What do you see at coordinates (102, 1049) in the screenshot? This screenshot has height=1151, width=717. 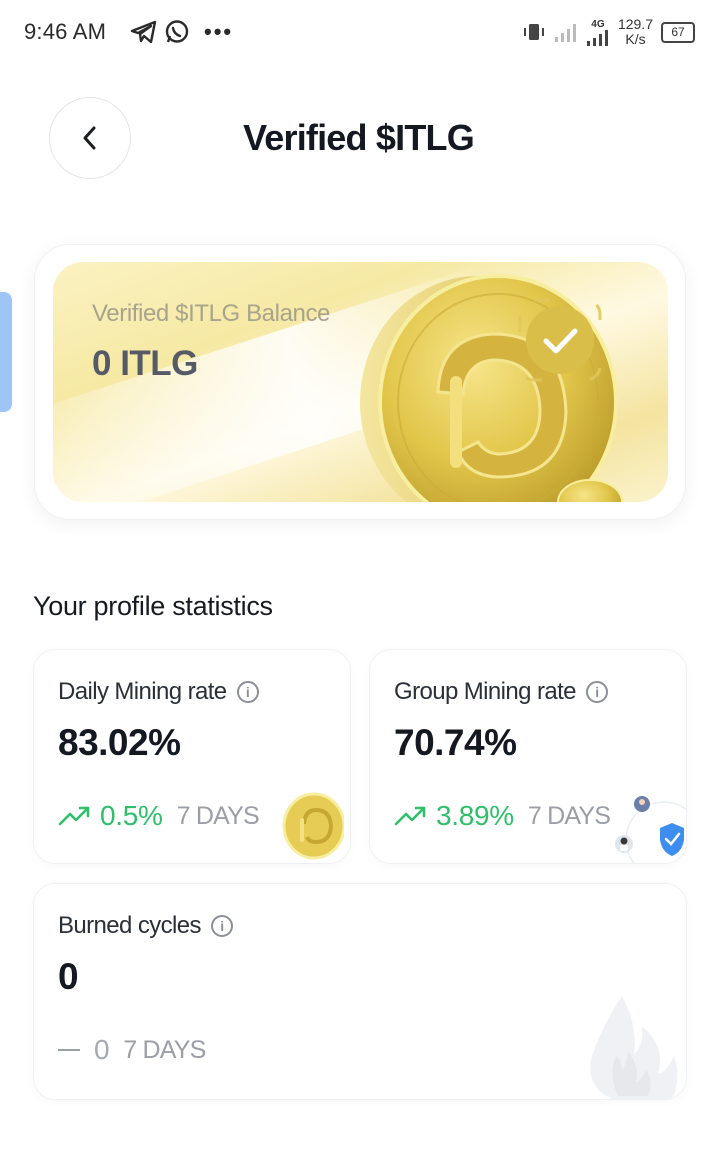 I see `burned-change-value: 0` at bounding box center [102, 1049].